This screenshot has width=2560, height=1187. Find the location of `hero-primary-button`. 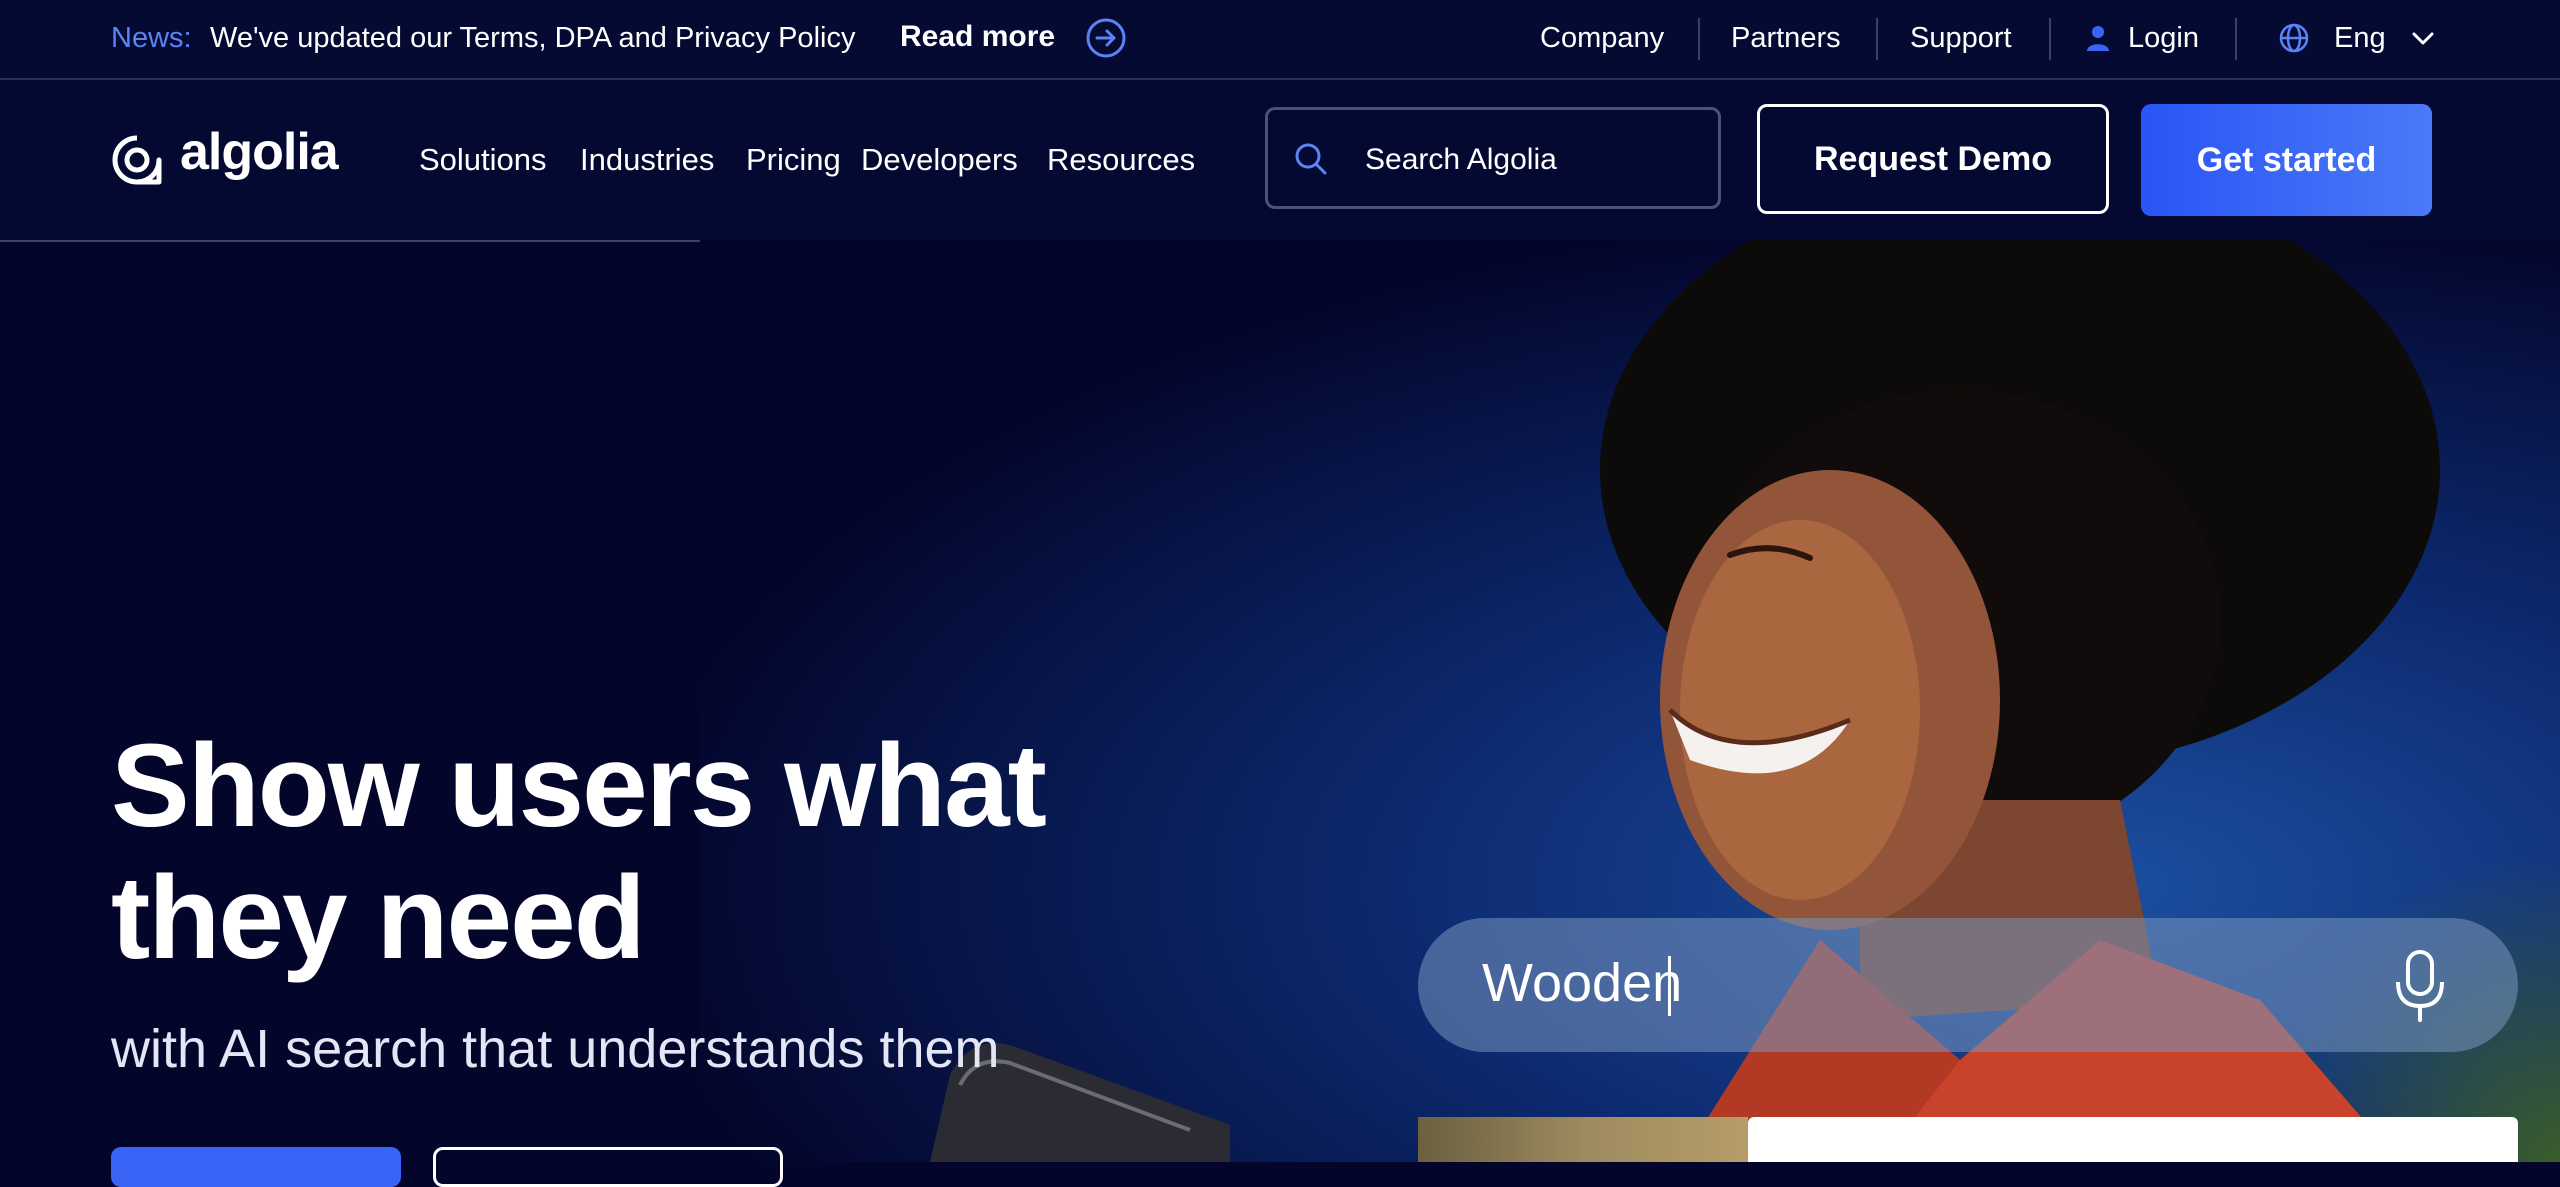

hero-primary-button is located at coordinates (256, 1167).